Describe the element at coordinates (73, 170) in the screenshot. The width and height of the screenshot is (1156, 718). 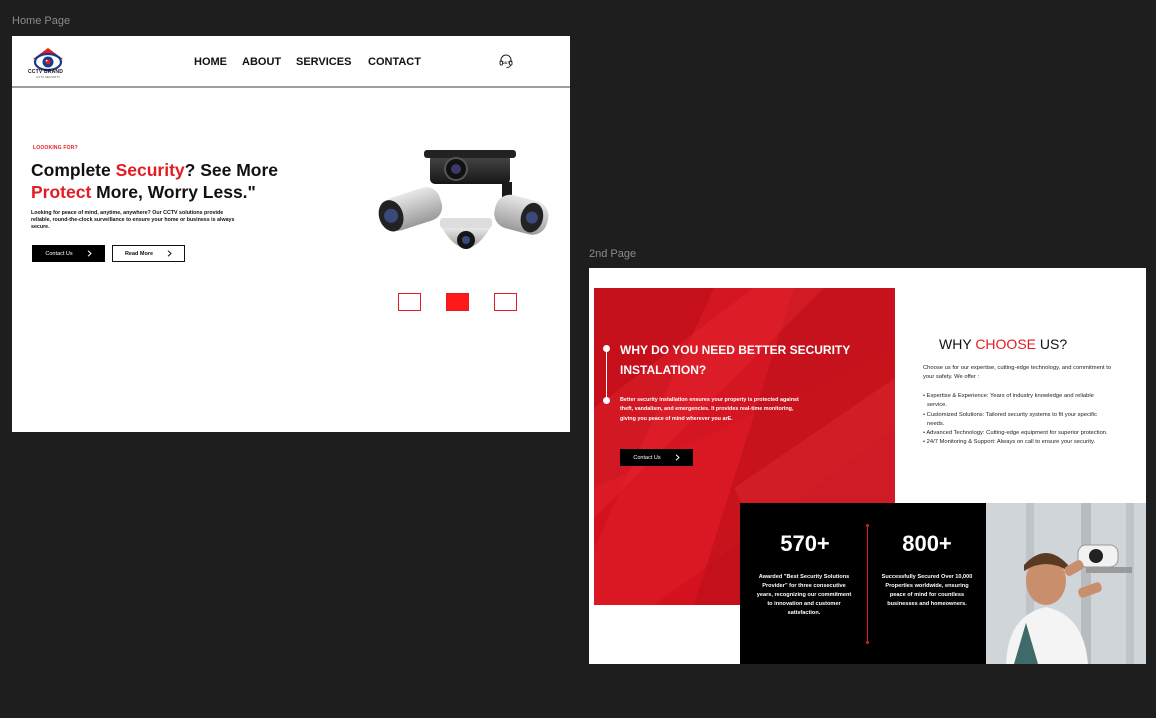
I see `headline-part: Complete` at that location.